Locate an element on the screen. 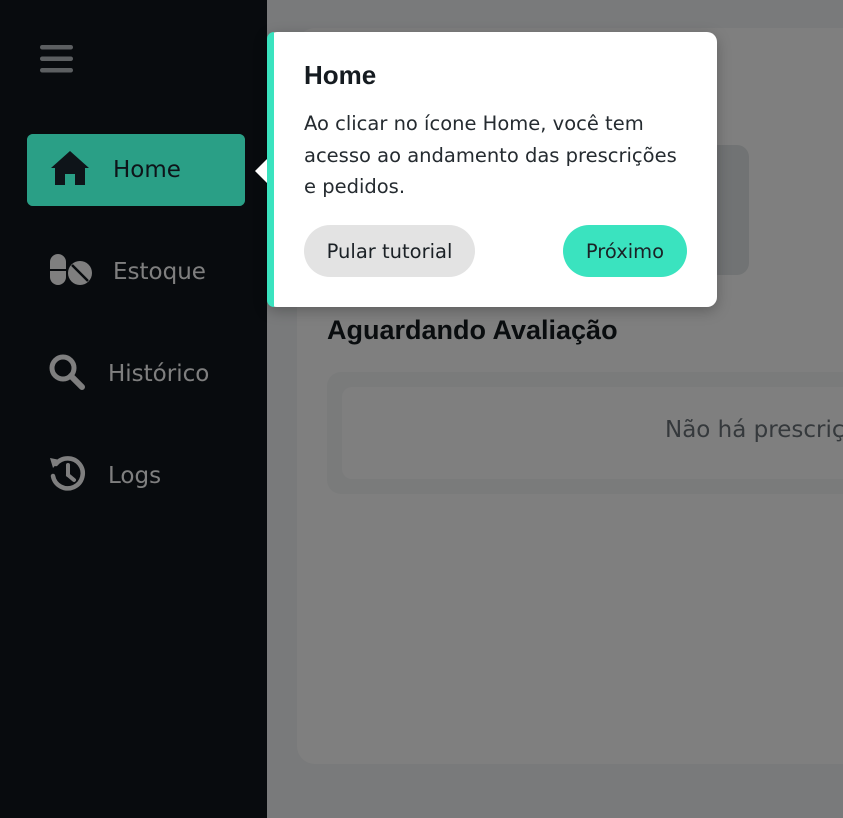 Image resolution: width=843 pixels, height=818 pixels. tutorial-highlight-home: Home is located at coordinates (136, 170).